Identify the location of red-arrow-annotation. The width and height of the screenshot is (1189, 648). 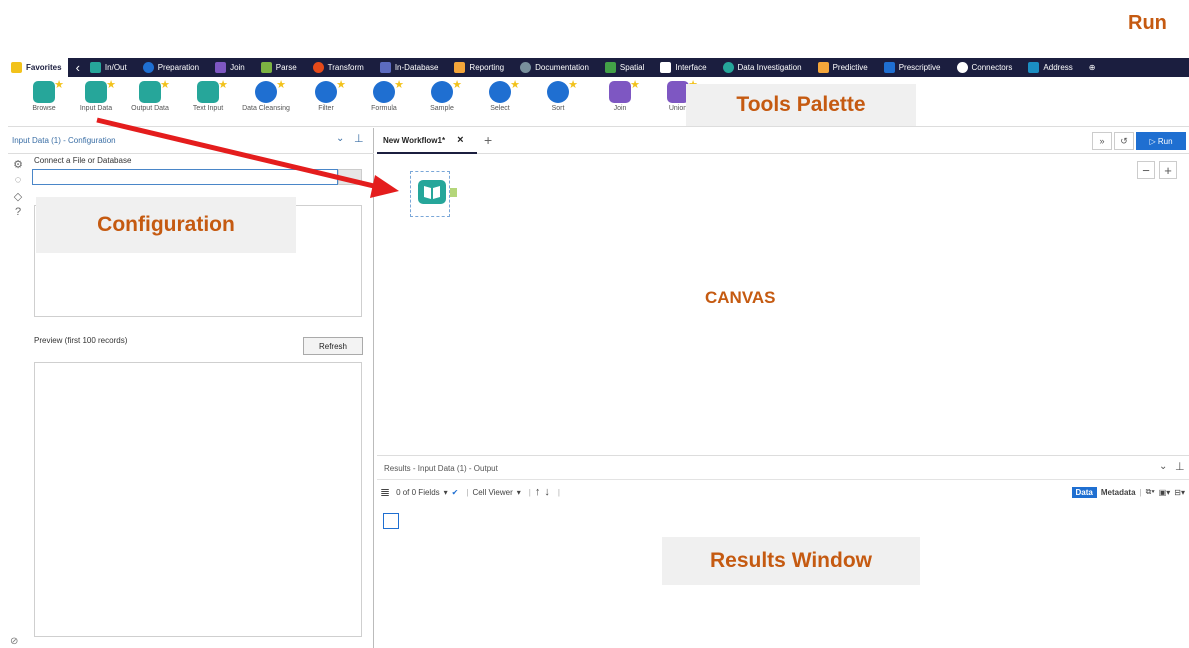
(247, 157).